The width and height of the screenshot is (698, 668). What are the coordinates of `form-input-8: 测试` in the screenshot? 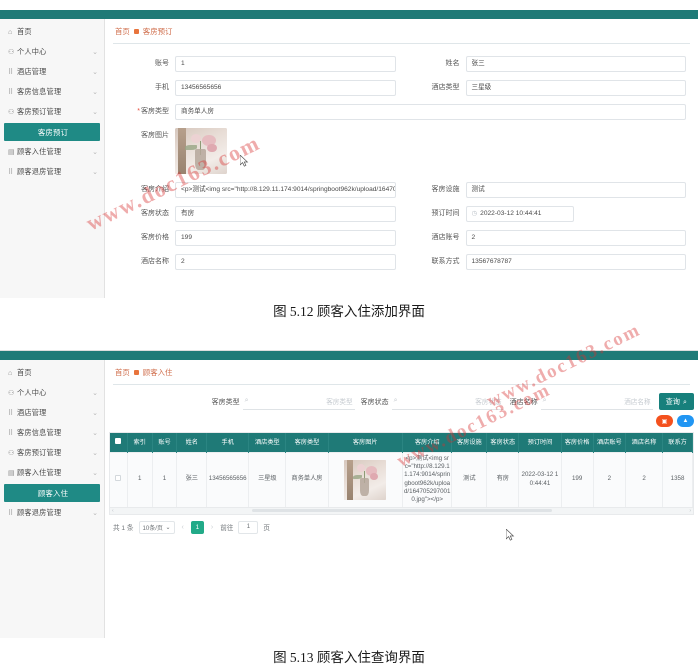 It's located at (575, 190).